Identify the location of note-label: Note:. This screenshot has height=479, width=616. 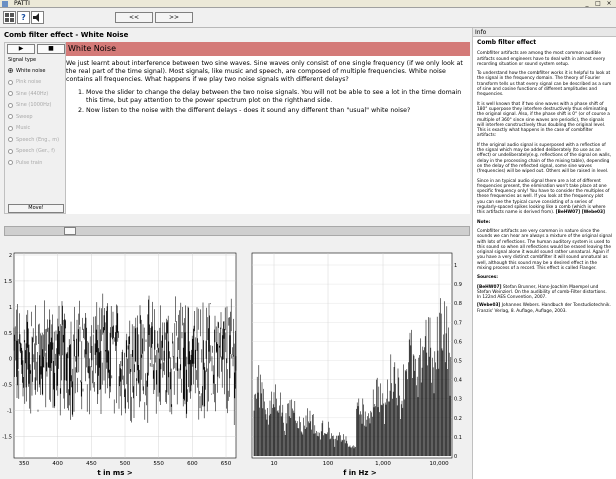
(484, 222).